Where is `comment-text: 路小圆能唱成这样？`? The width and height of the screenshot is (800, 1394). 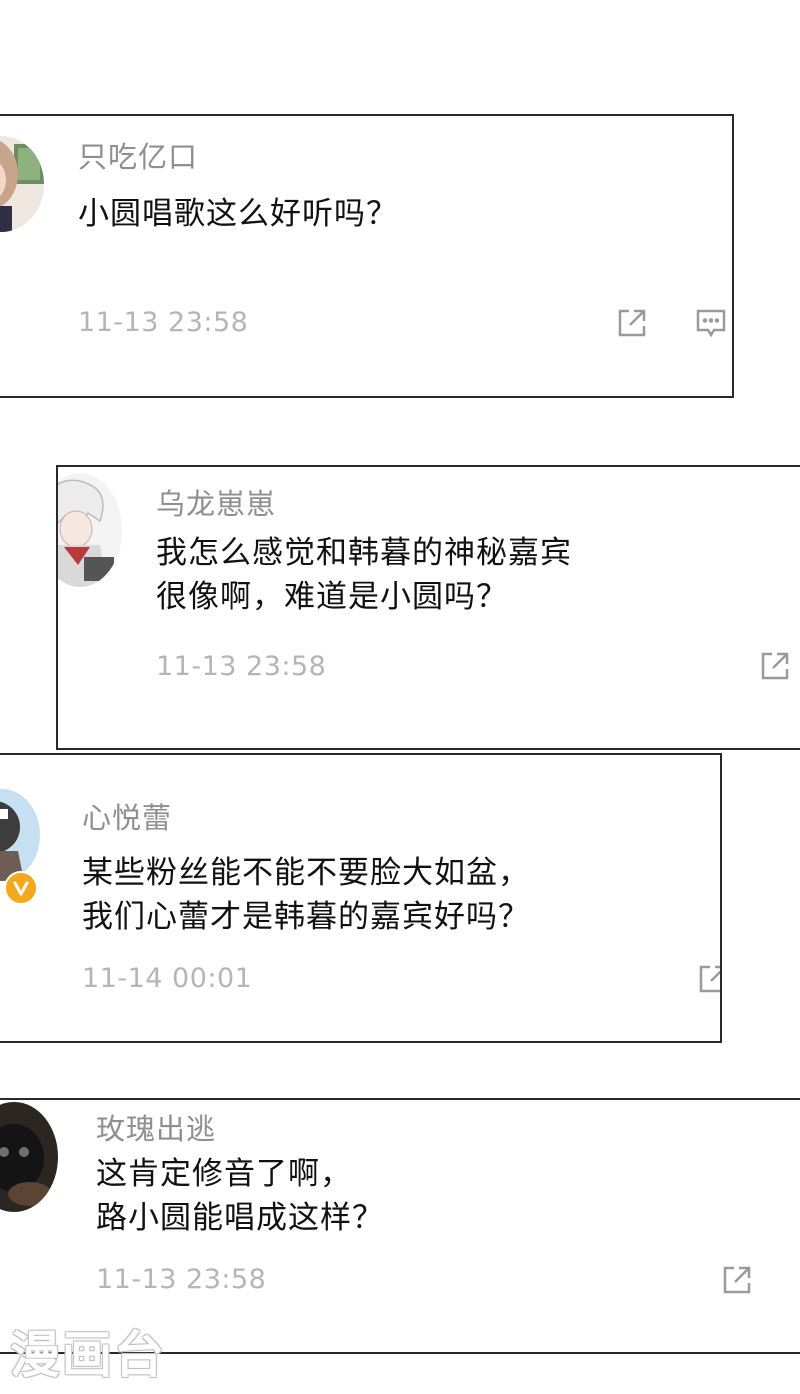
comment-text: 路小圆能唱成这样？ is located at coordinates (240, 1218).